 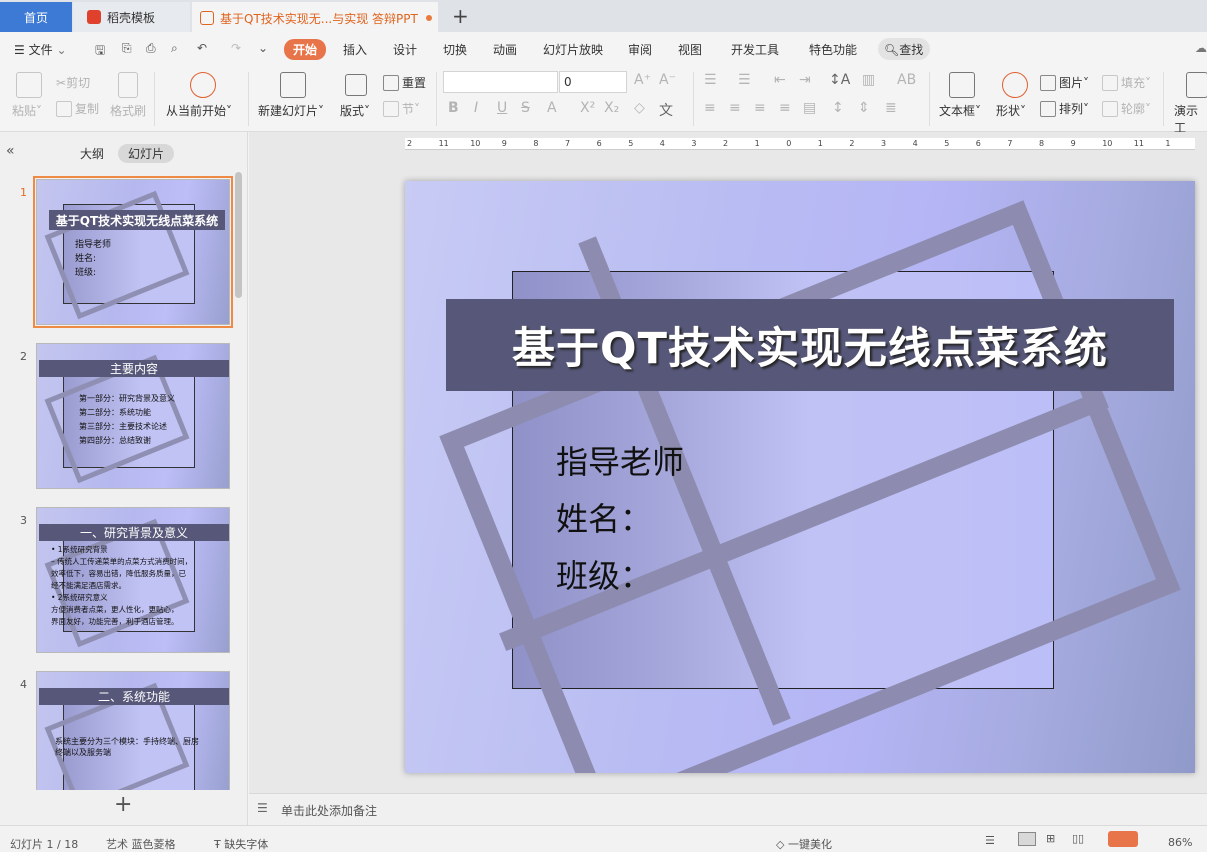 What do you see at coordinates (710, 108) in the screenshot?
I see `align-left-icon: ≡` at bounding box center [710, 108].